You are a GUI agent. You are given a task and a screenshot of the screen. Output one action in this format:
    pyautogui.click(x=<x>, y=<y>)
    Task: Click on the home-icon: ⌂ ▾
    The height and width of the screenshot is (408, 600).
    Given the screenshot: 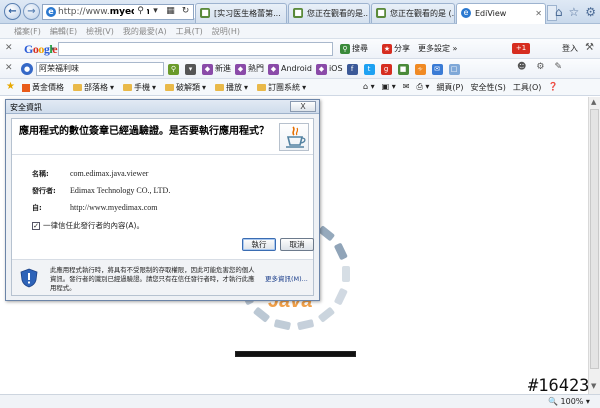 What is the action you would take?
    pyautogui.click(x=369, y=87)
    